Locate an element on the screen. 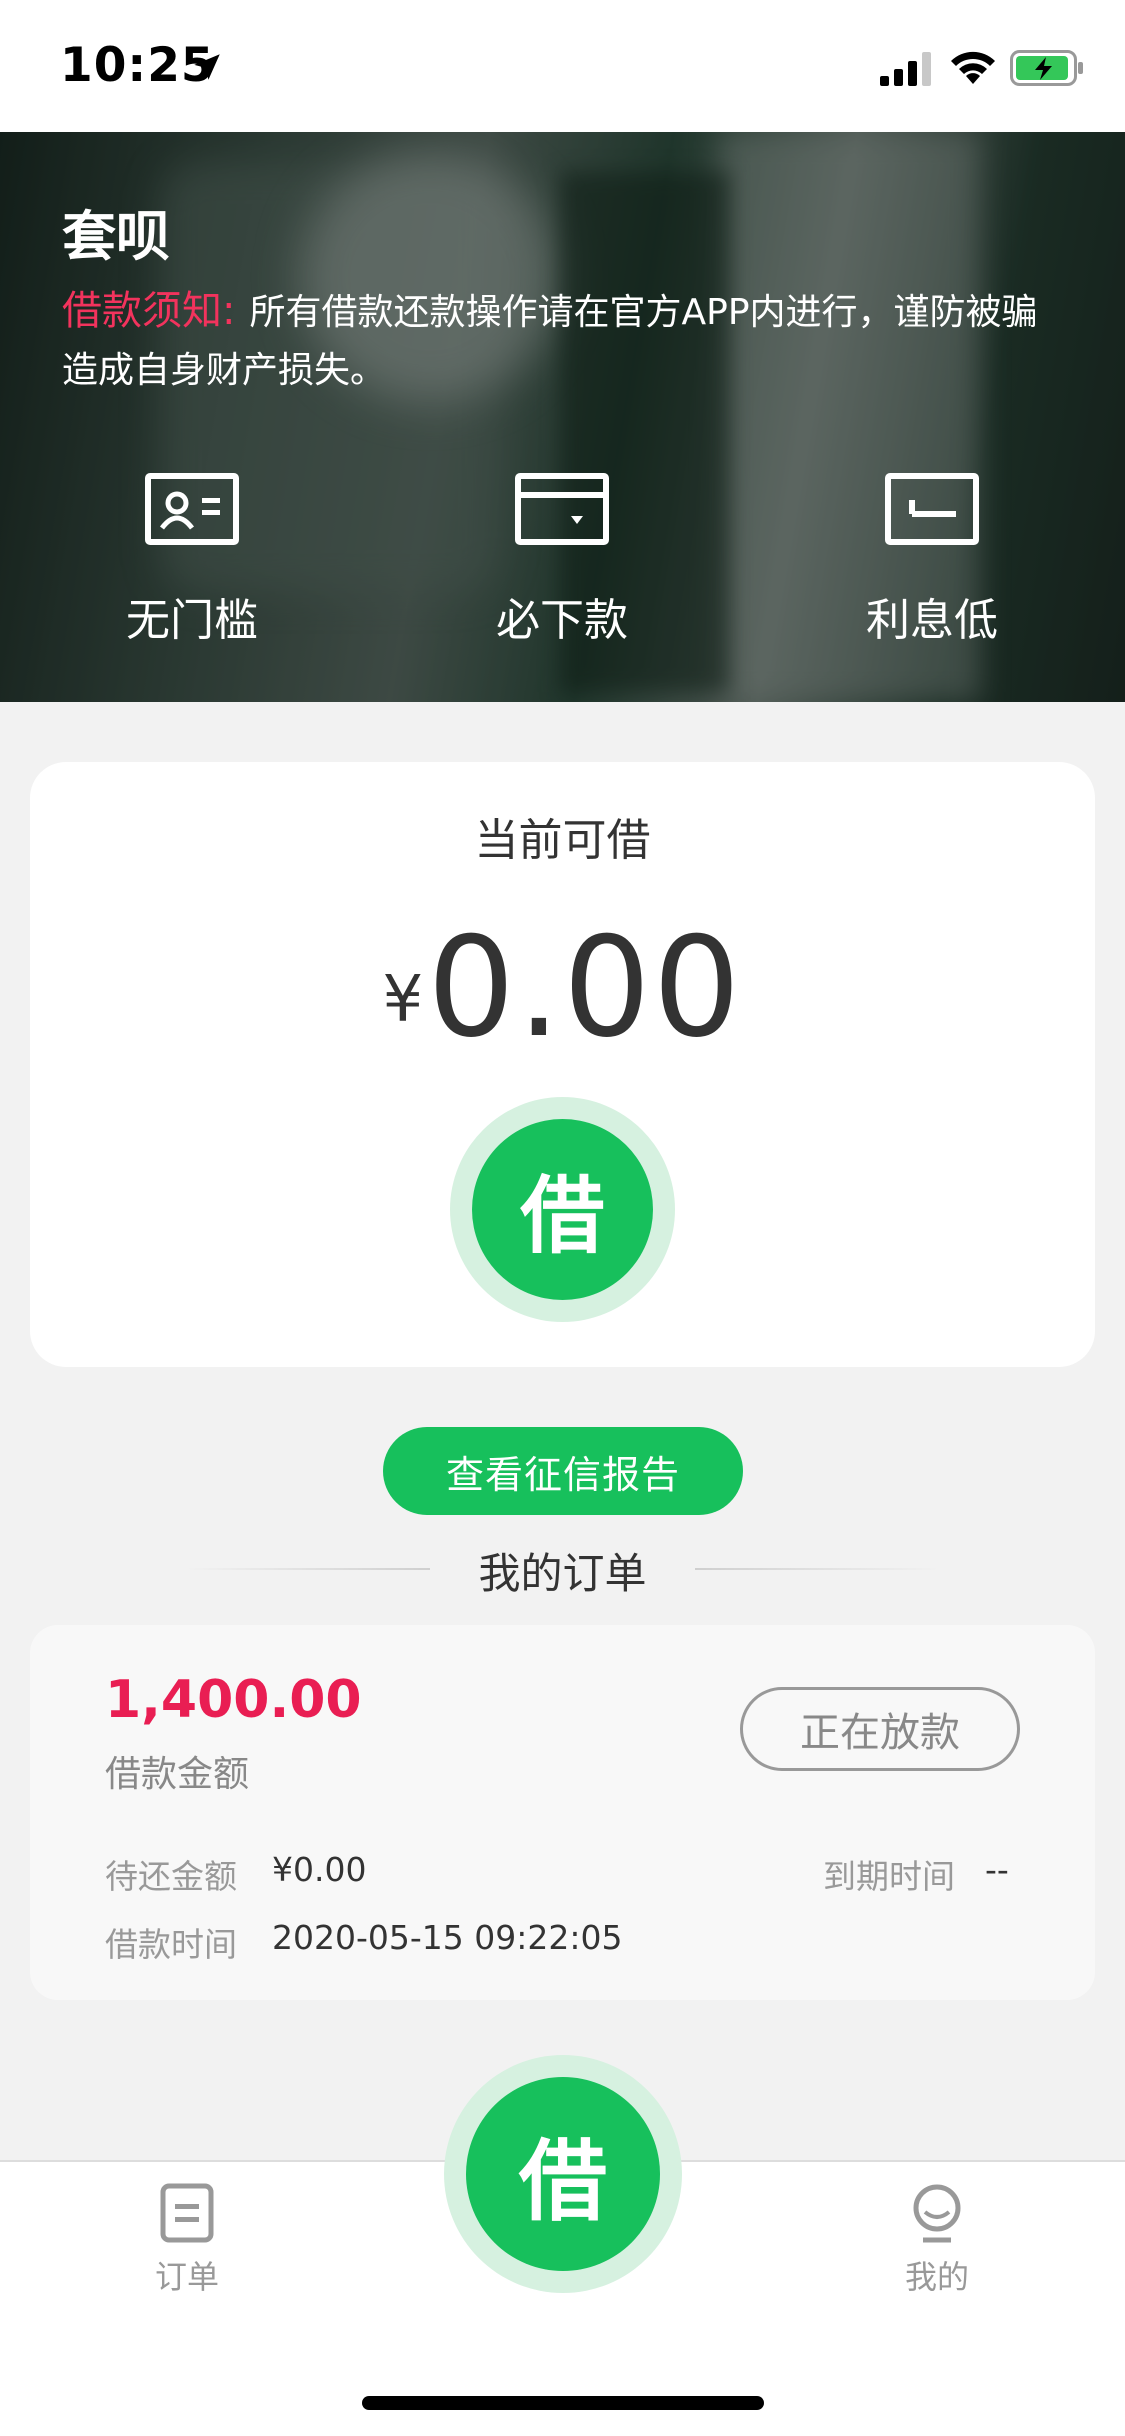 Image resolution: width=1125 pixels, height=2436 pixels. id-card-icon is located at coordinates (192, 509).